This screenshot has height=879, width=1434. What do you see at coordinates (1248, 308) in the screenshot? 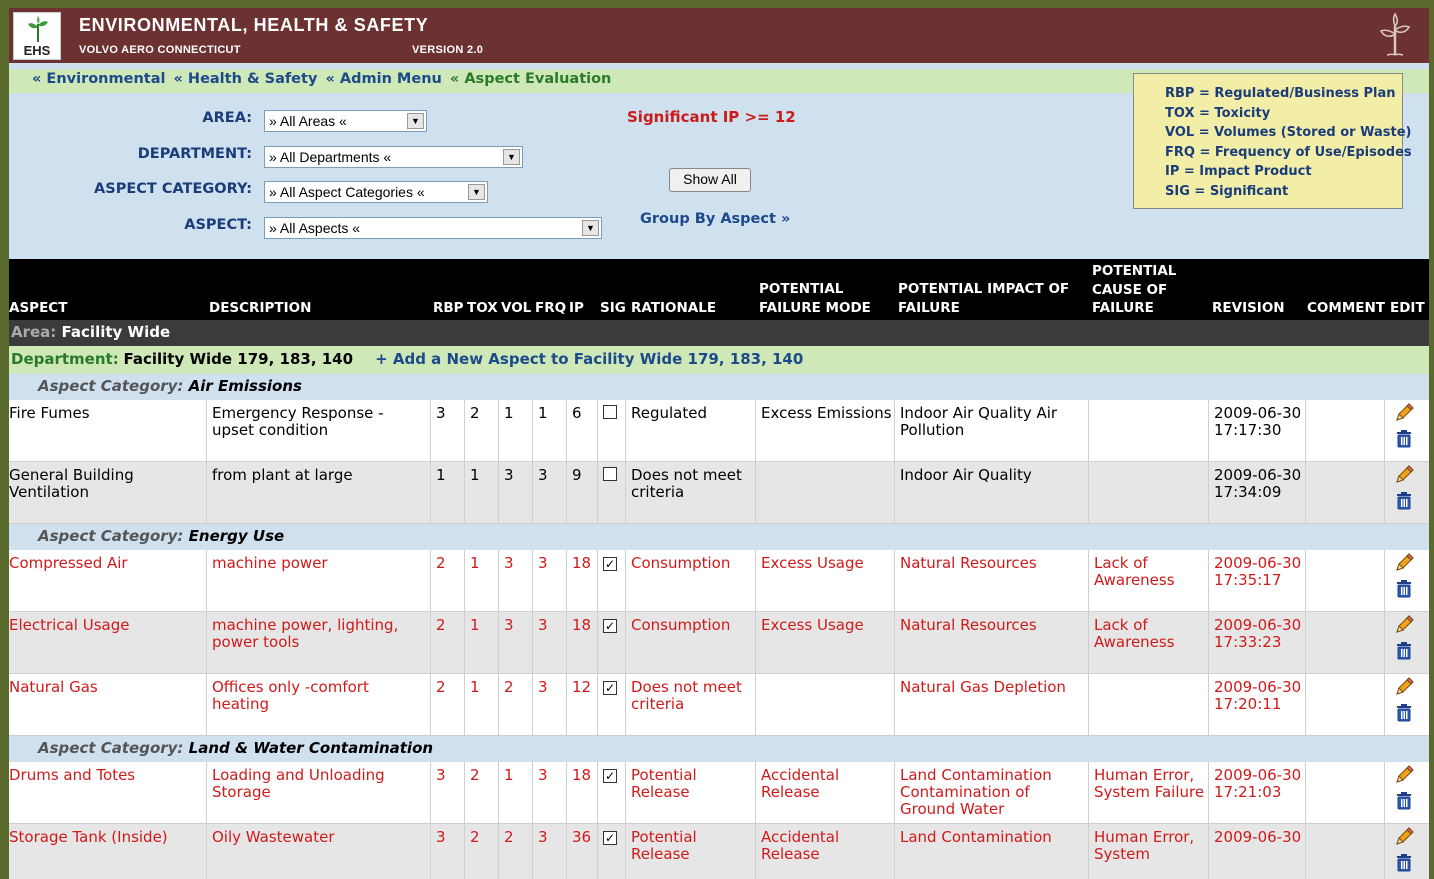
I see `col-revision: REVISION` at bounding box center [1248, 308].